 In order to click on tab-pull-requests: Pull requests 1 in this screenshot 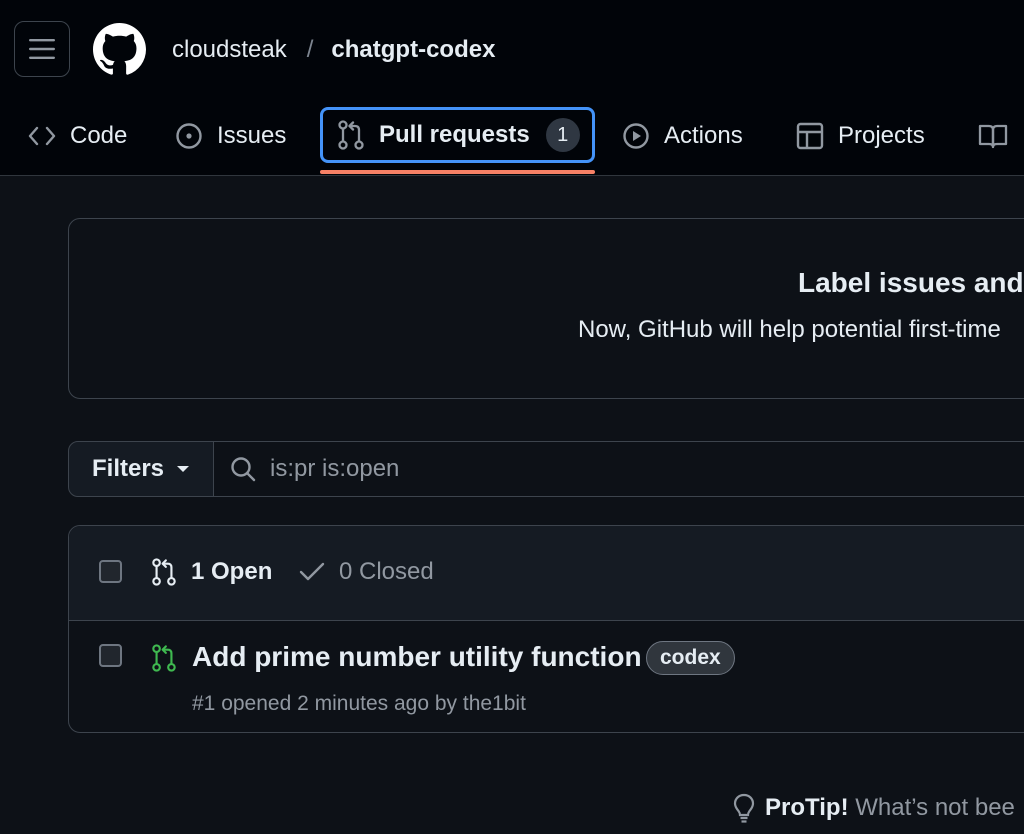, I will do `click(457, 135)`.